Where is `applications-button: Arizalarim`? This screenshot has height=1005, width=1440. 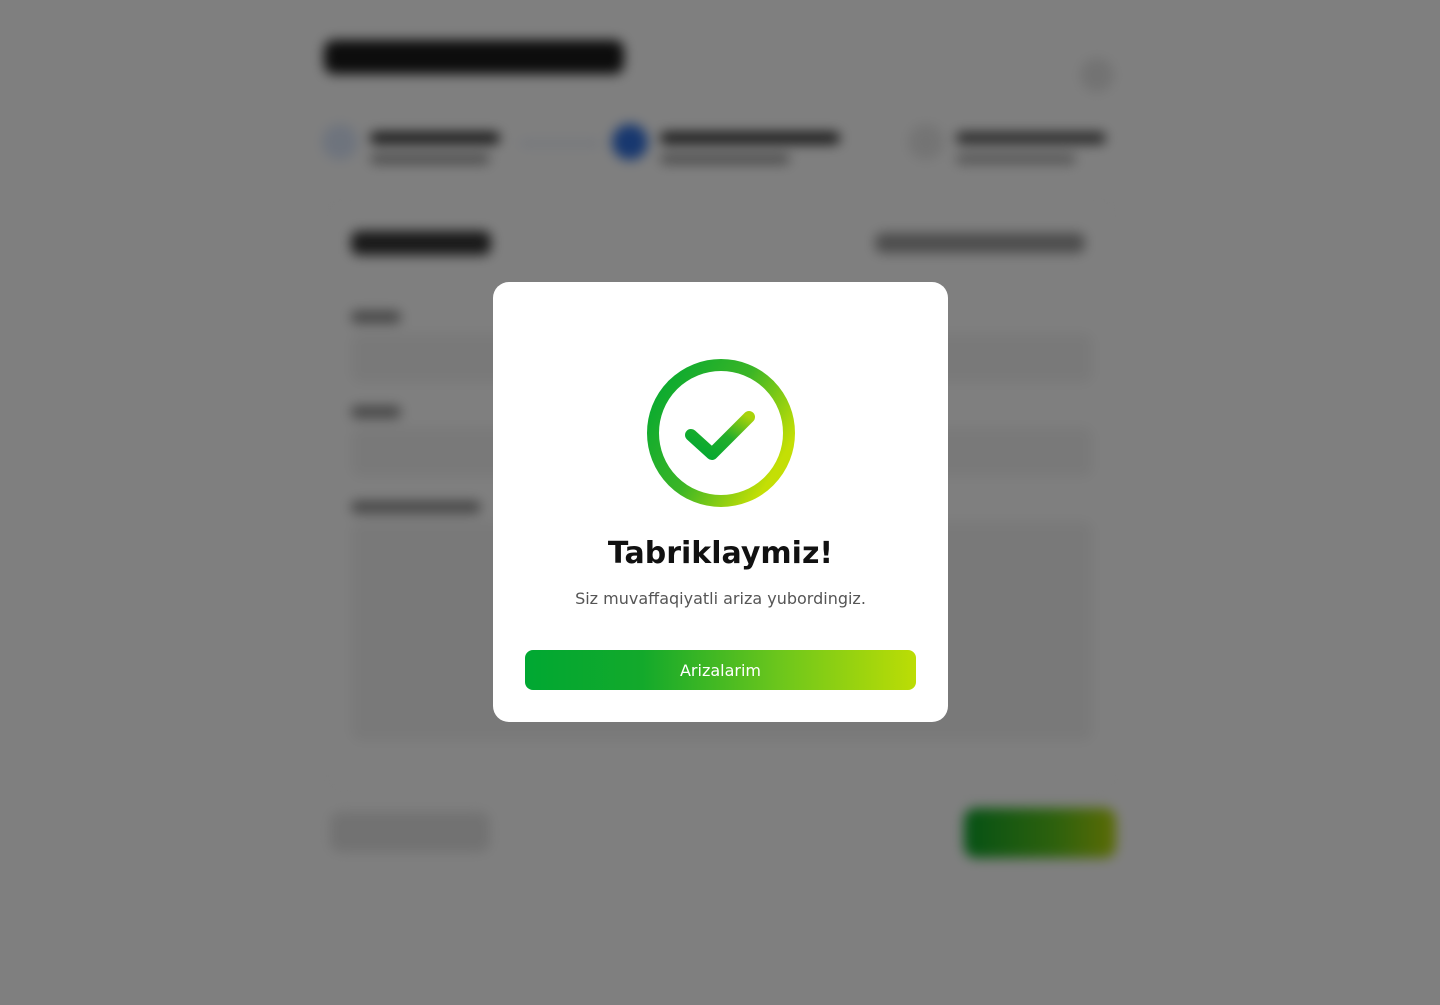
applications-button: Arizalarim is located at coordinates (720, 670).